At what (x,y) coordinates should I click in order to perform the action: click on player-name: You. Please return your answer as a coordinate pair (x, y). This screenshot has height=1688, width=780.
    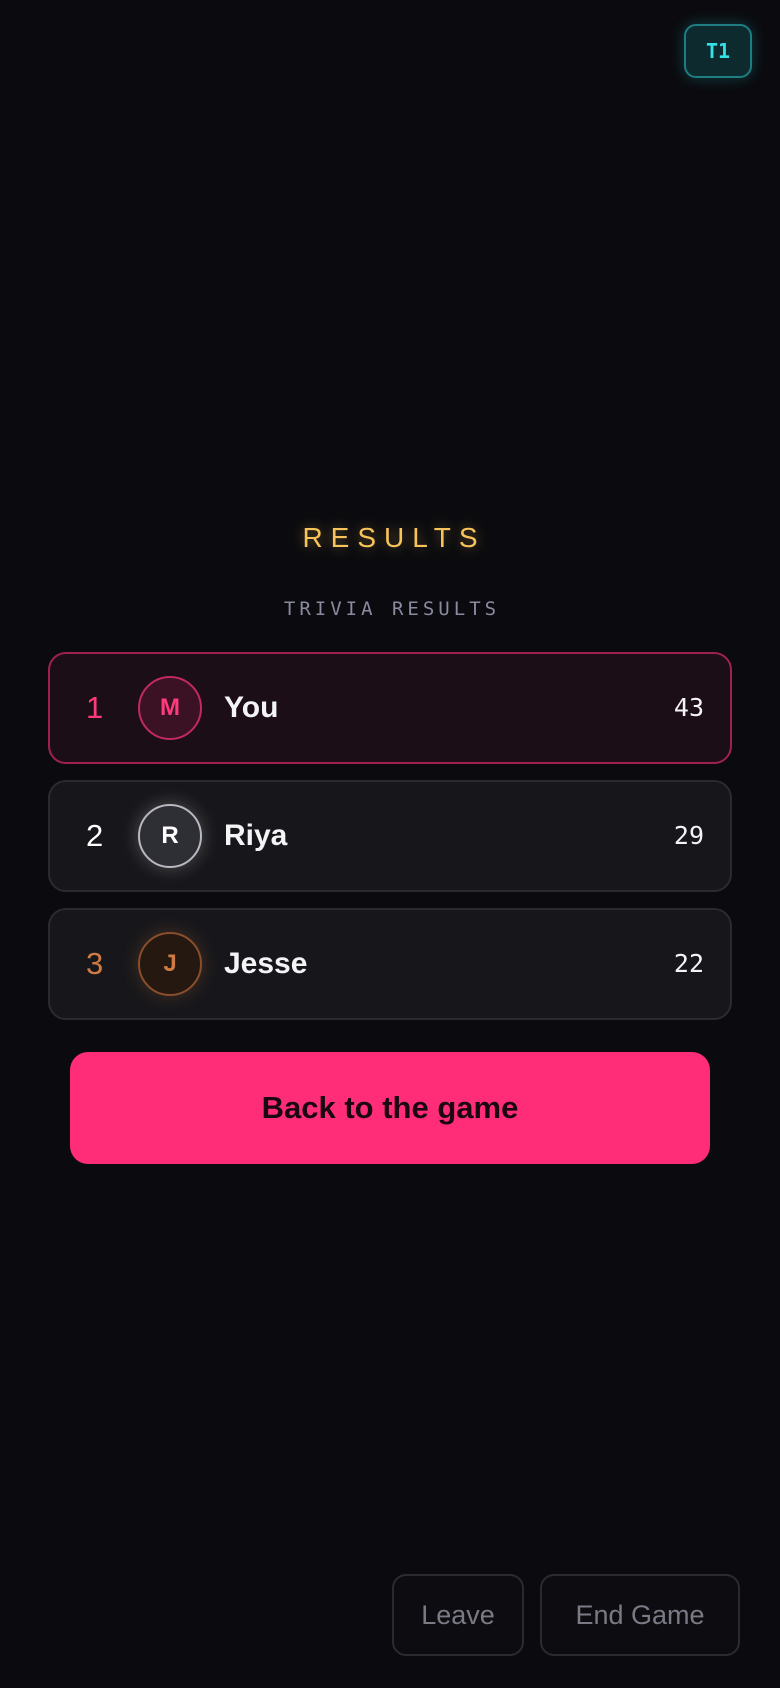
    Looking at the image, I should click on (251, 707).